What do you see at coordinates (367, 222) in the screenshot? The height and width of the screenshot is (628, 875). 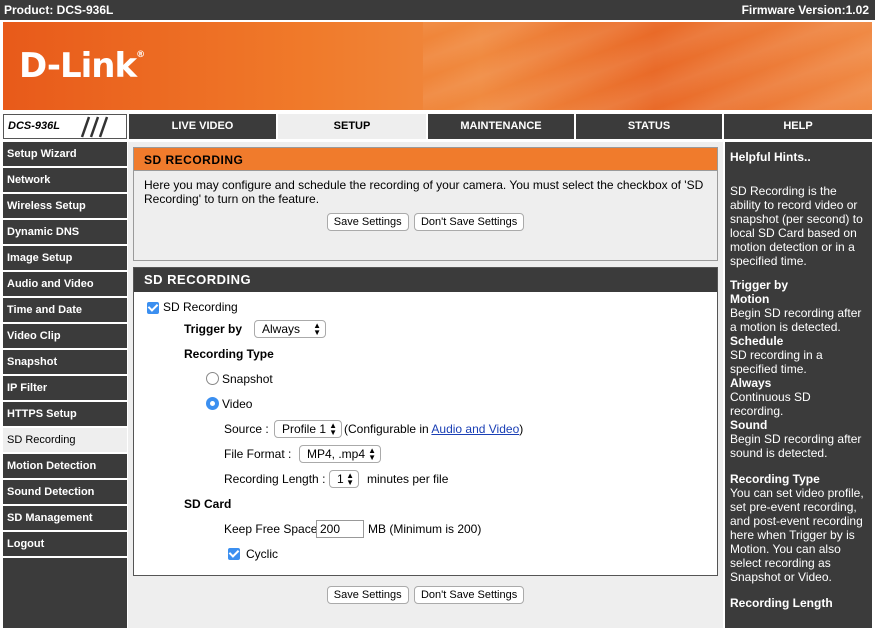 I see `save-button-top: Save Settings` at bounding box center [367, 222].